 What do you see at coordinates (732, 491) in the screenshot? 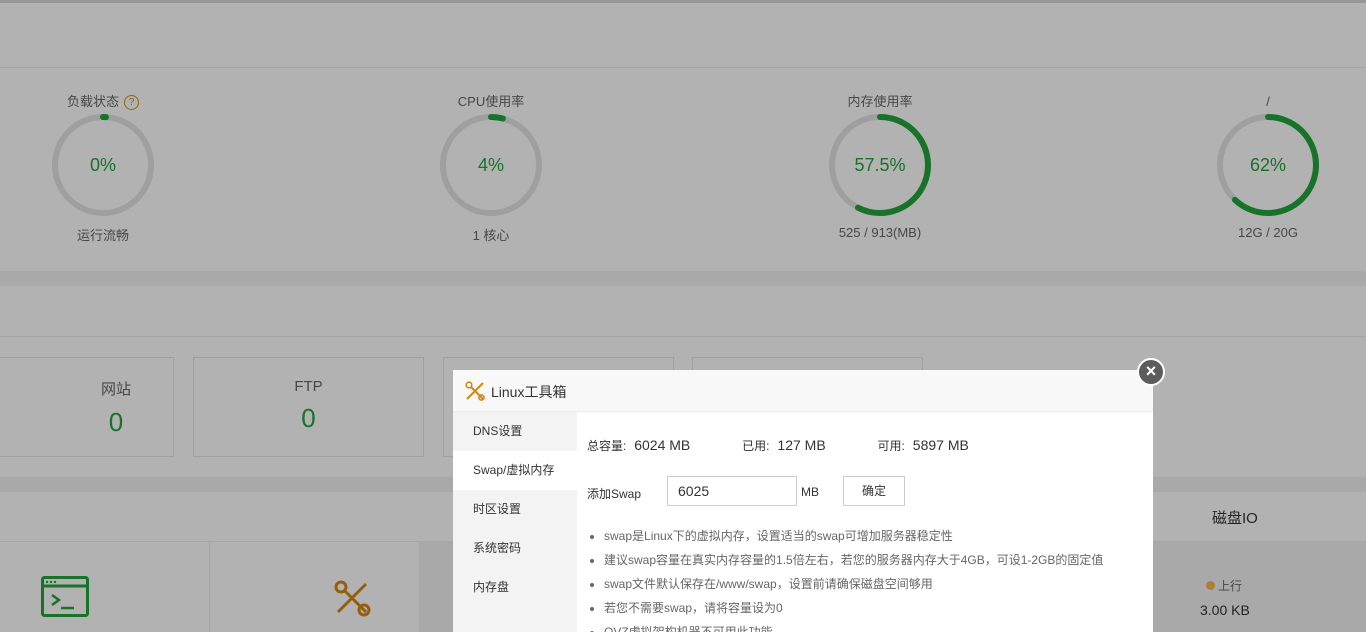
I see `swap-size-input` at bounding box center [732, 491].